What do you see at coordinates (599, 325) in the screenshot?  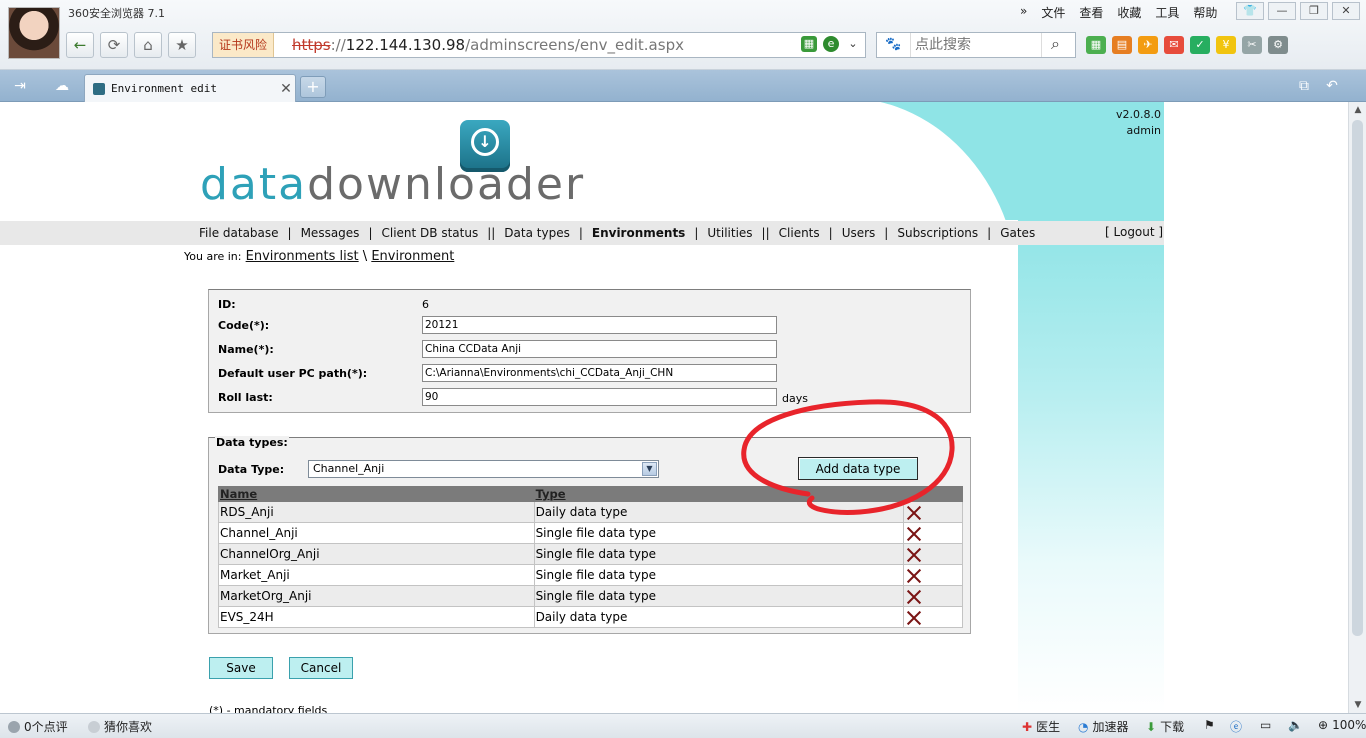 I see `code-field: 20121` at bounding box center [599, 325].